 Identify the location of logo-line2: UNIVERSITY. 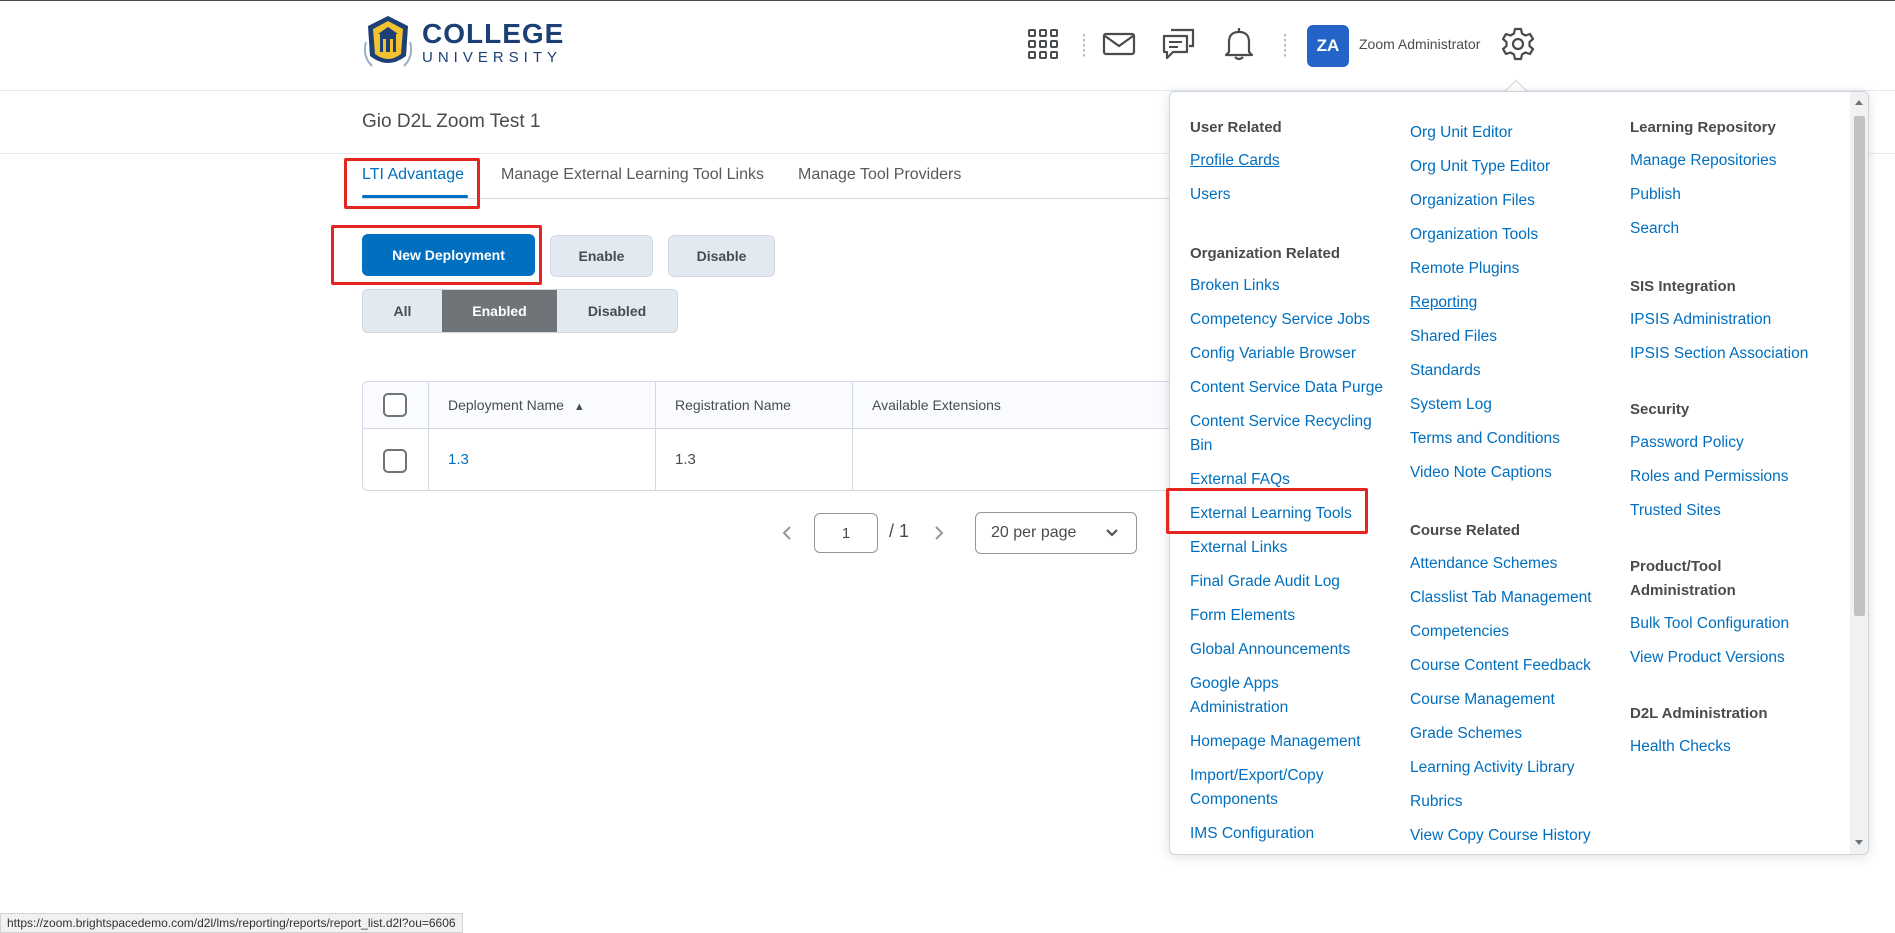
(492, 57).